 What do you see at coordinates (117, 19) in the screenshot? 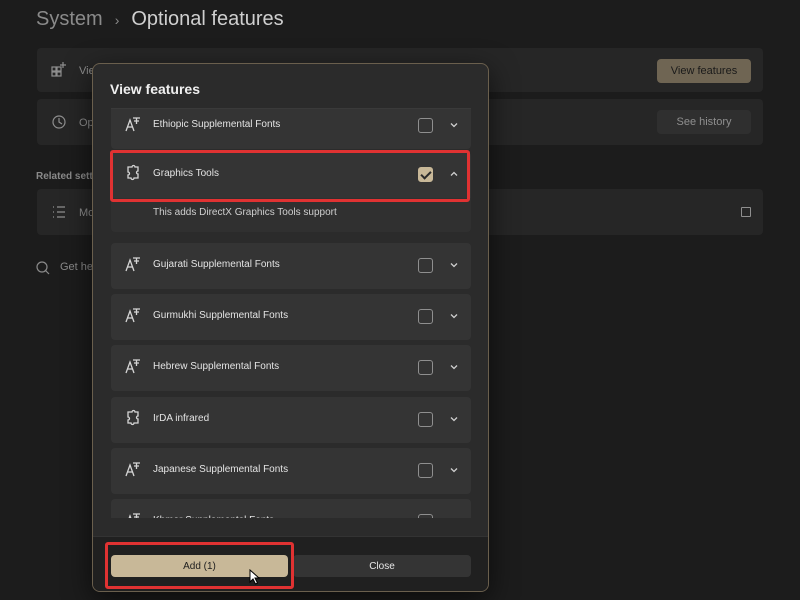
I see `chevron-right-icon: ›` at bounding box center [117, 19].